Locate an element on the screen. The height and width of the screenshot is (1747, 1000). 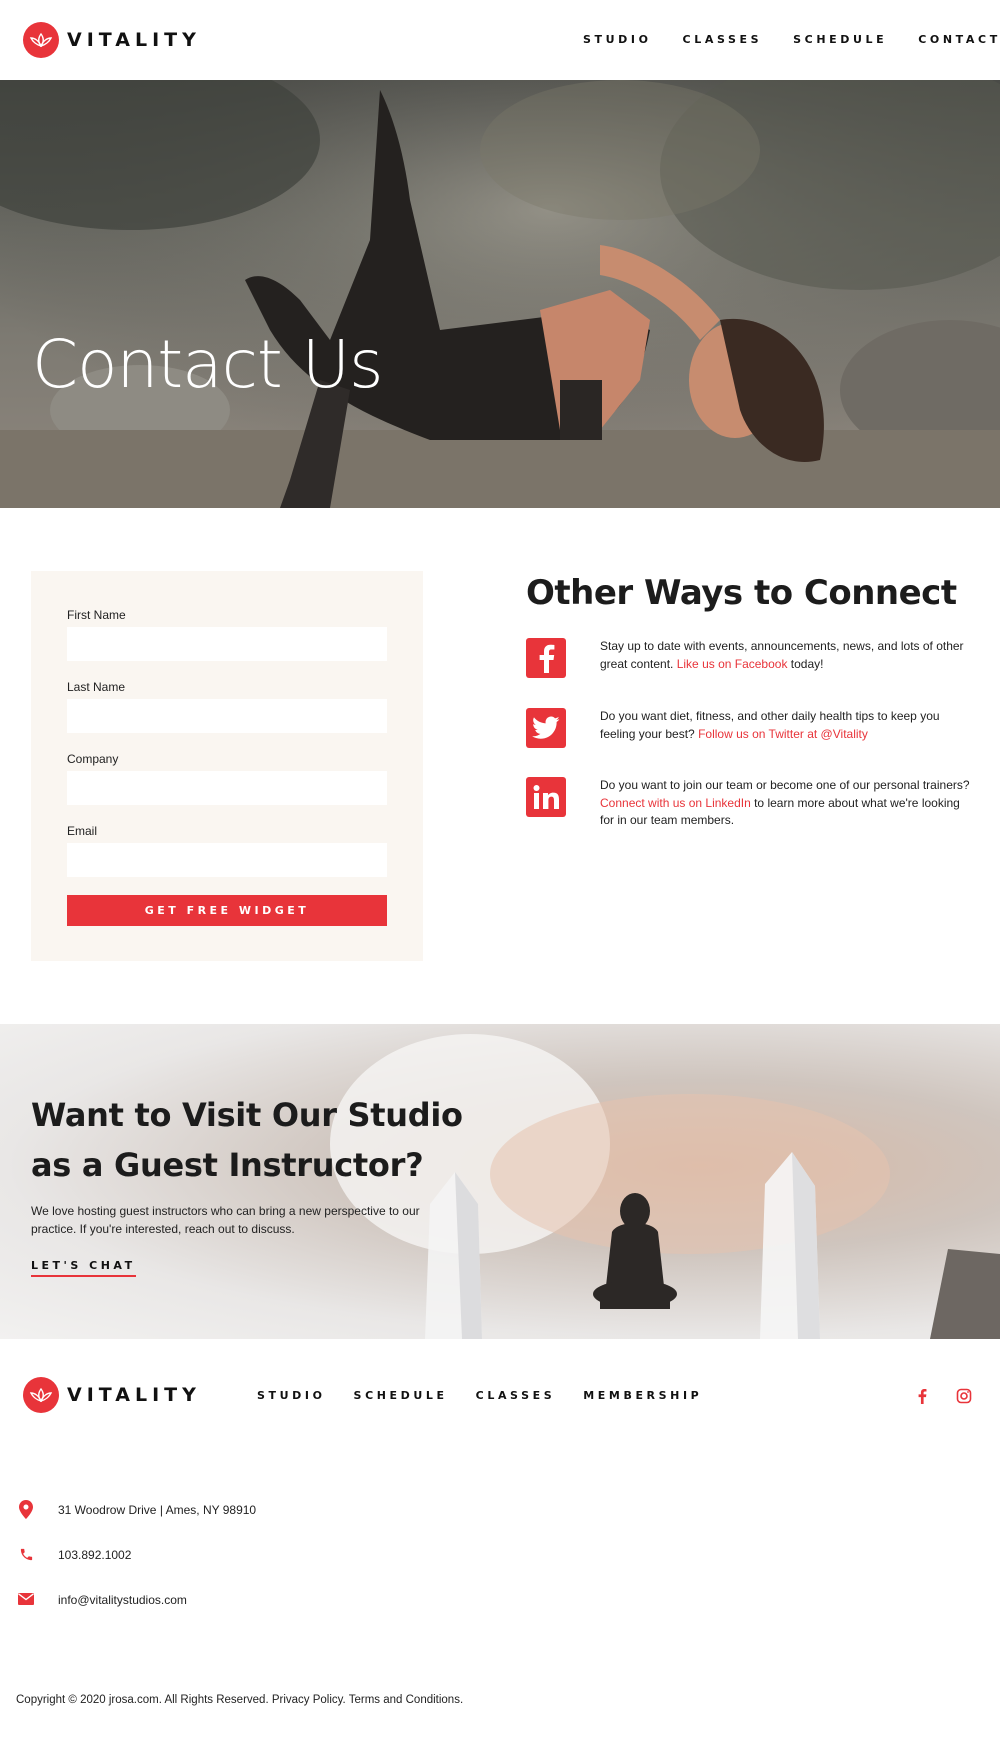
submit-button: GET FREE WIDGET is located at coordinates (227, 910).